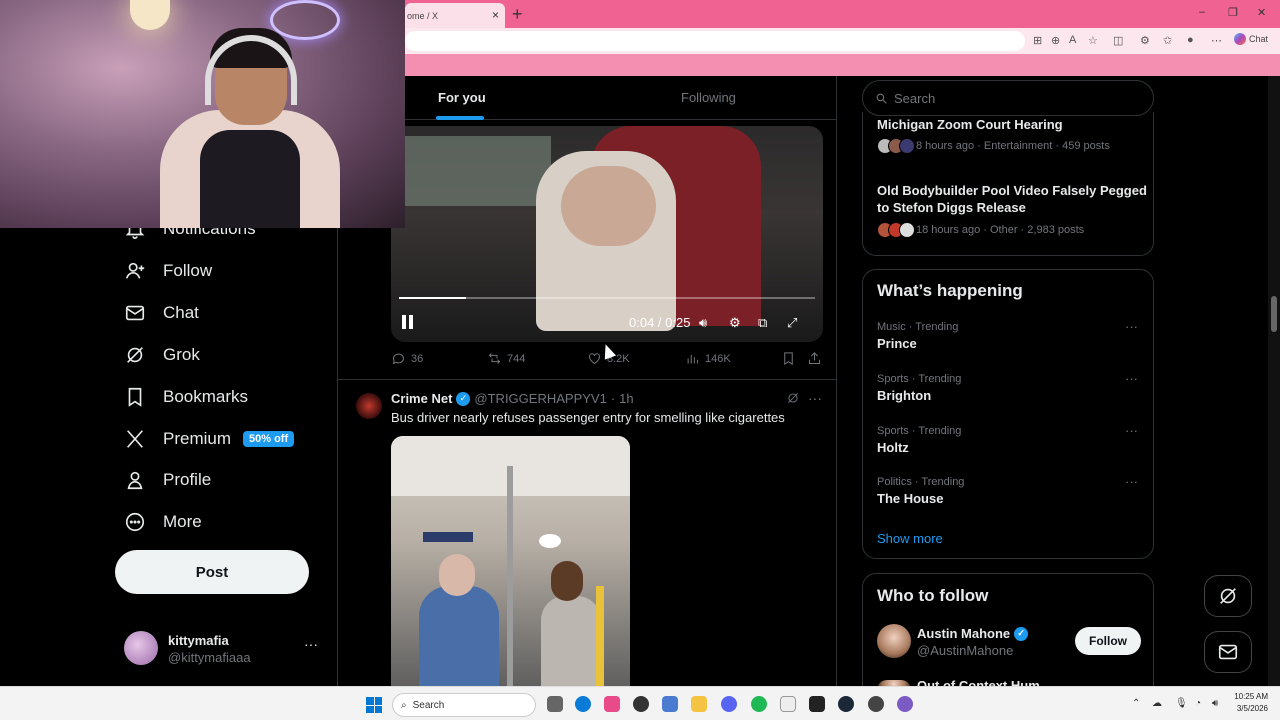 Image resolution: width=1280 pixels, height=720 pixels. I want to click on tweet-author-name: Crime Net, so click(421, 398).